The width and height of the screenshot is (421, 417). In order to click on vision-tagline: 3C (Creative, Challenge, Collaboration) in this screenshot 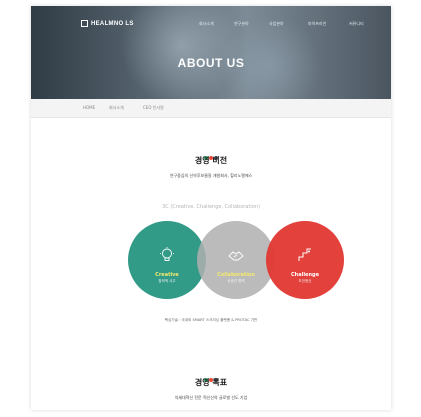, I will do `click(211, 207)`.